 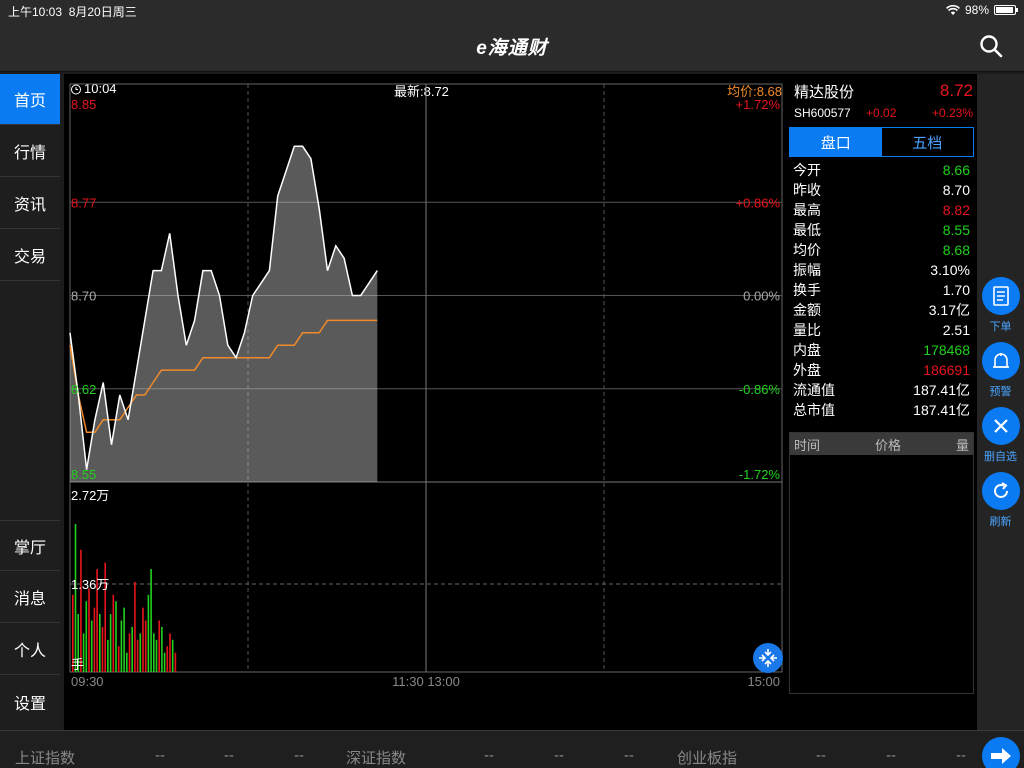 I want to click on wifi-icon, so click(x=953, y=9).